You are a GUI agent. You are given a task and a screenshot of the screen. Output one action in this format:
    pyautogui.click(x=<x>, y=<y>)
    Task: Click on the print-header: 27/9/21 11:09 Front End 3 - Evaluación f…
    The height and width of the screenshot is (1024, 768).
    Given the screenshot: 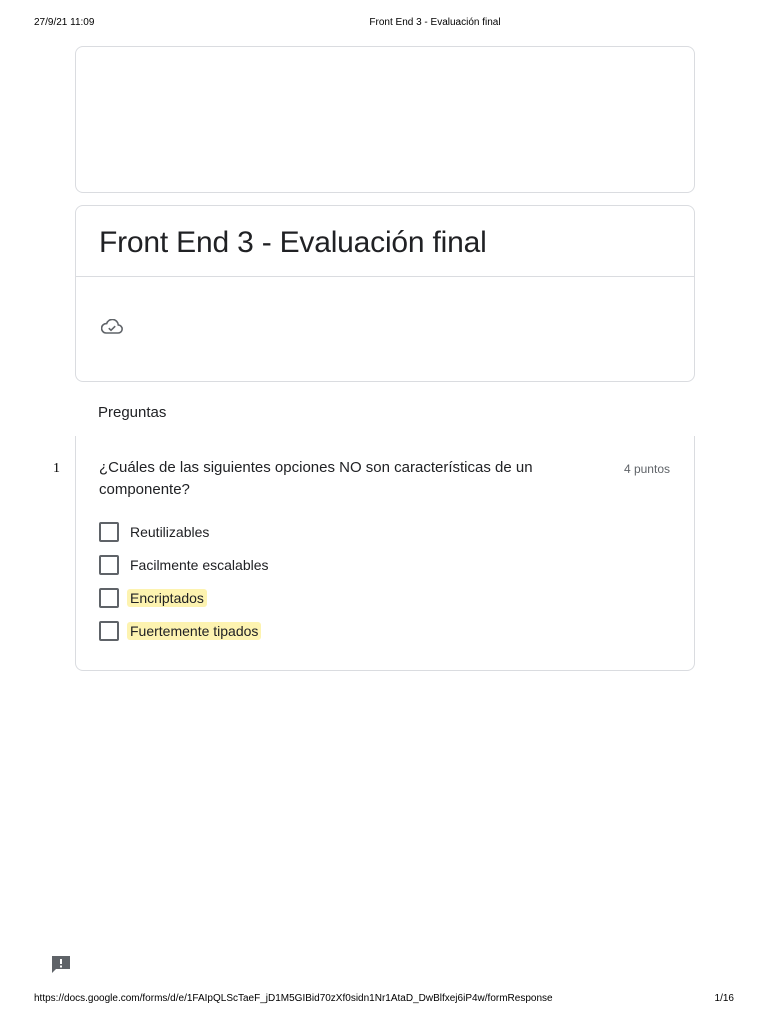 What is the action you would take?
    pyautogui.click(x=384, y=24)
    